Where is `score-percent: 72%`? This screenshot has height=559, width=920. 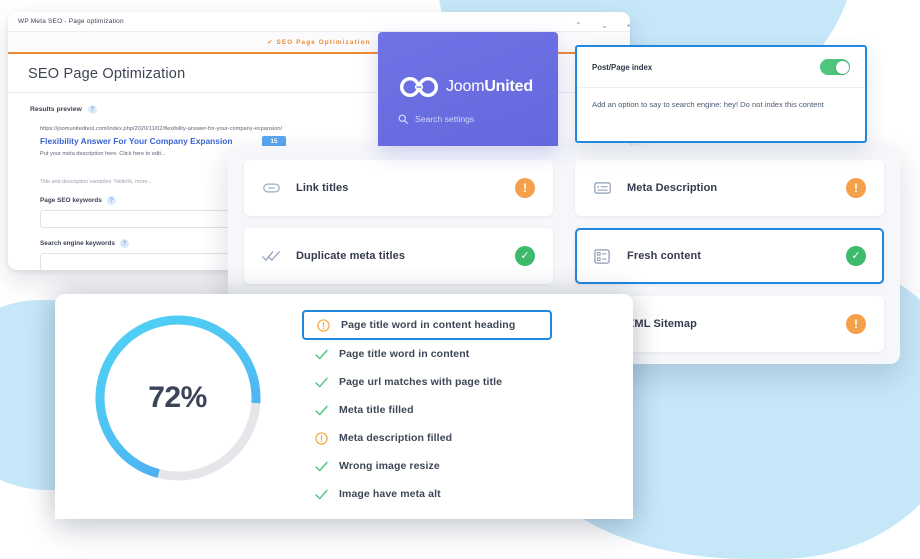 score-percent: 72% is located at coordinates (177, 397).